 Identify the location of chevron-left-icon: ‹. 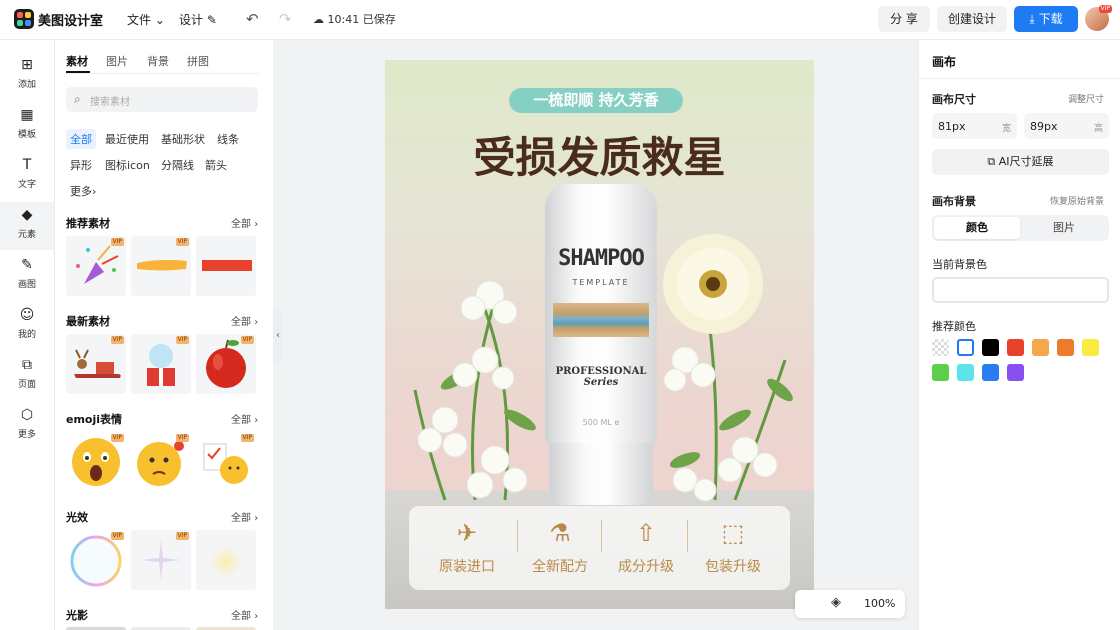
(278, 335).